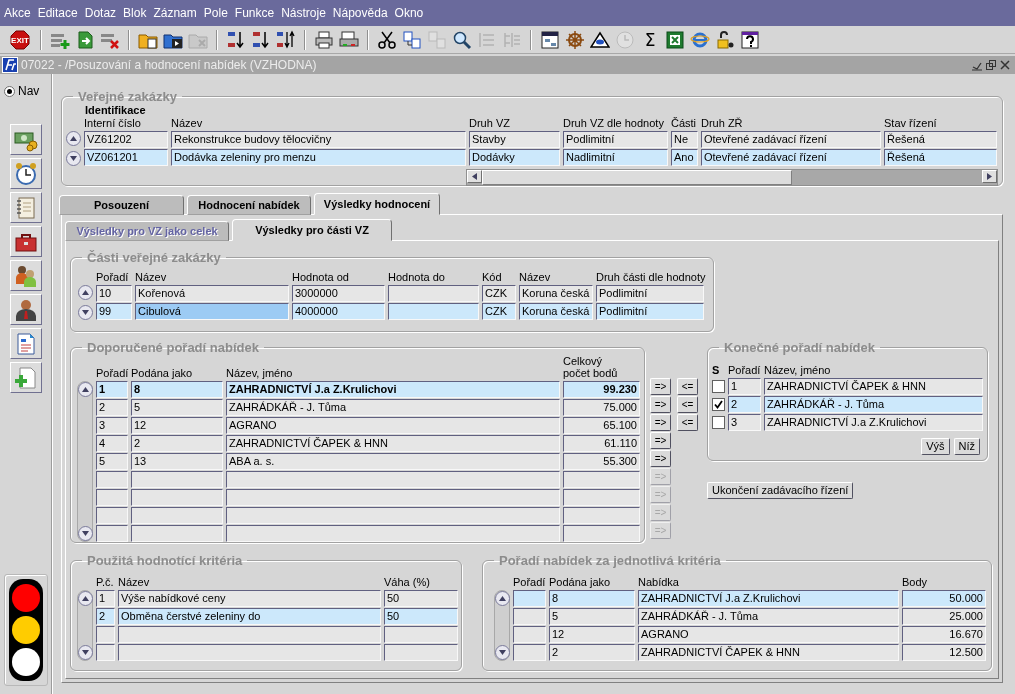  Describe the element at coordinates (684, 139) in the screenshot. I see `text-field: Ne` at that location.